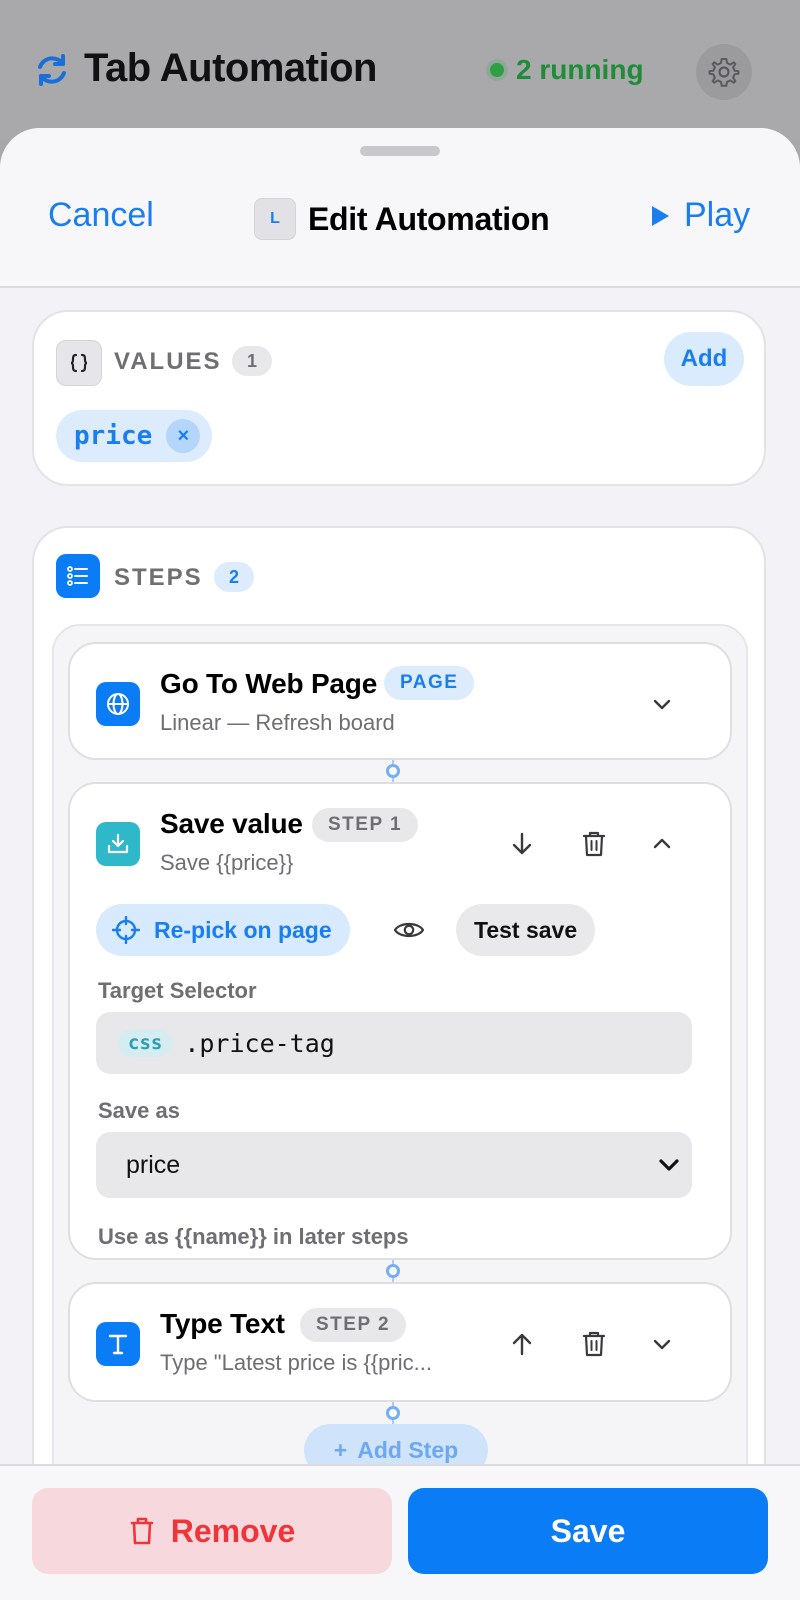 The width and height of the screenshot is (800, 1600). Describe the element at coordinates (113, 436) in the screenshot. I see `value-chip-label: price` at that location.